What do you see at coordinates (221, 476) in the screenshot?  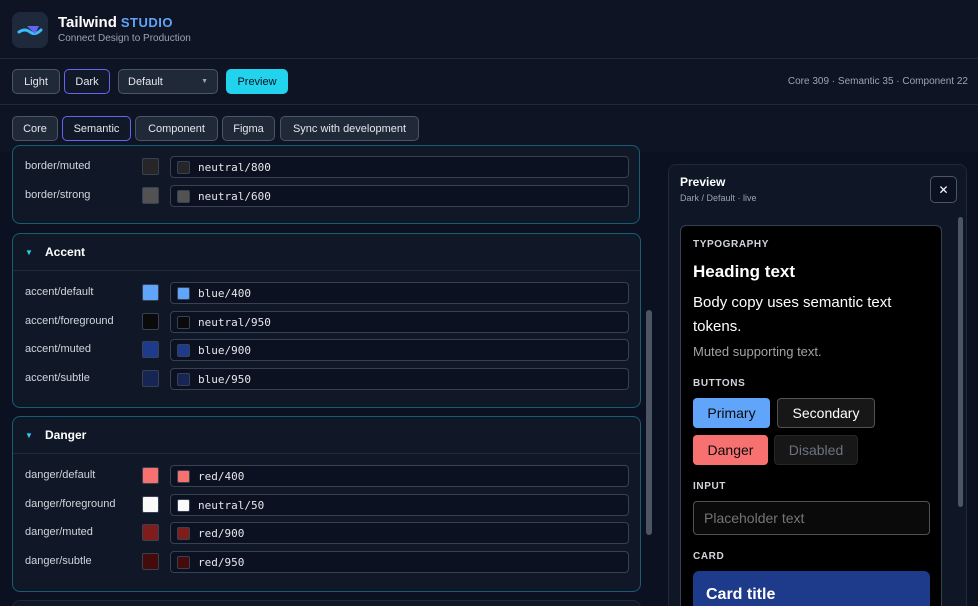 I see `token-value: red/400` at bounding box center [221, 476].